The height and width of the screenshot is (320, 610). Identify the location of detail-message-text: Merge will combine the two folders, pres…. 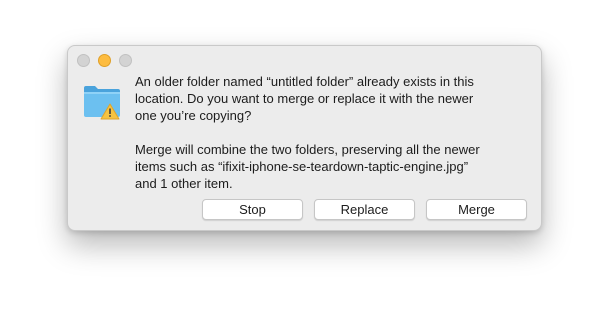
(307, 166).